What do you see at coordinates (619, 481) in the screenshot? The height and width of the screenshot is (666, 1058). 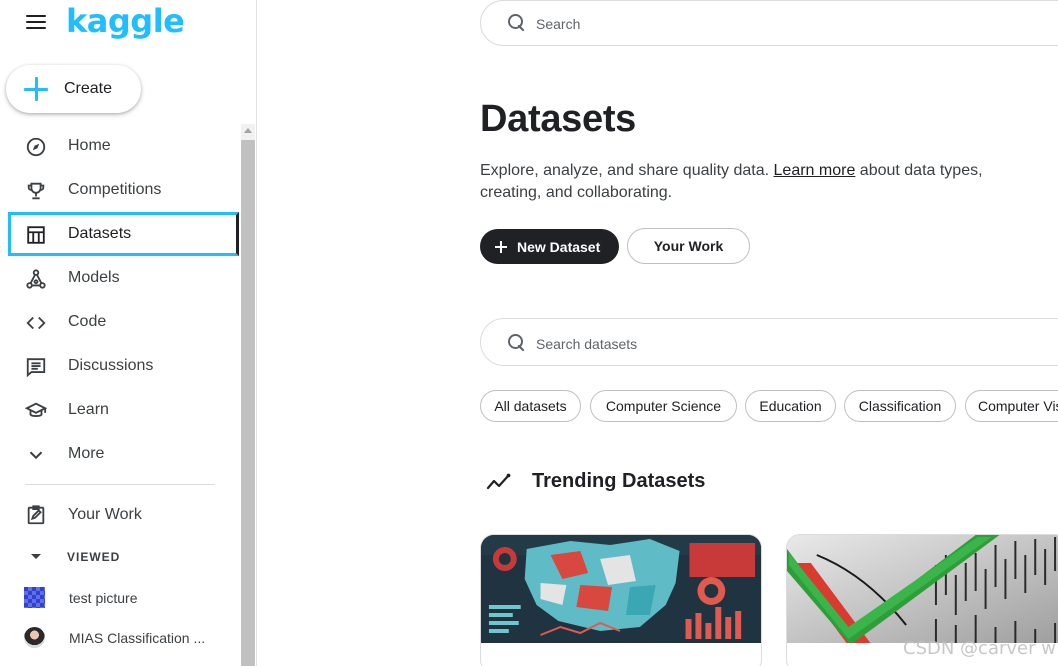 I see `trending-datasets-title: Trending Datasets` at bounding box center [619, 481].